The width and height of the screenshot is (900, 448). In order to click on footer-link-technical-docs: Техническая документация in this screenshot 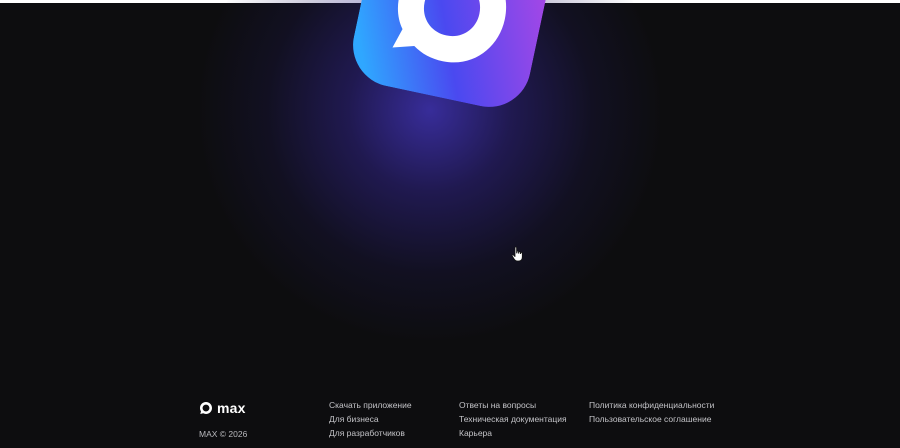, I will do `click(513, 419)`.